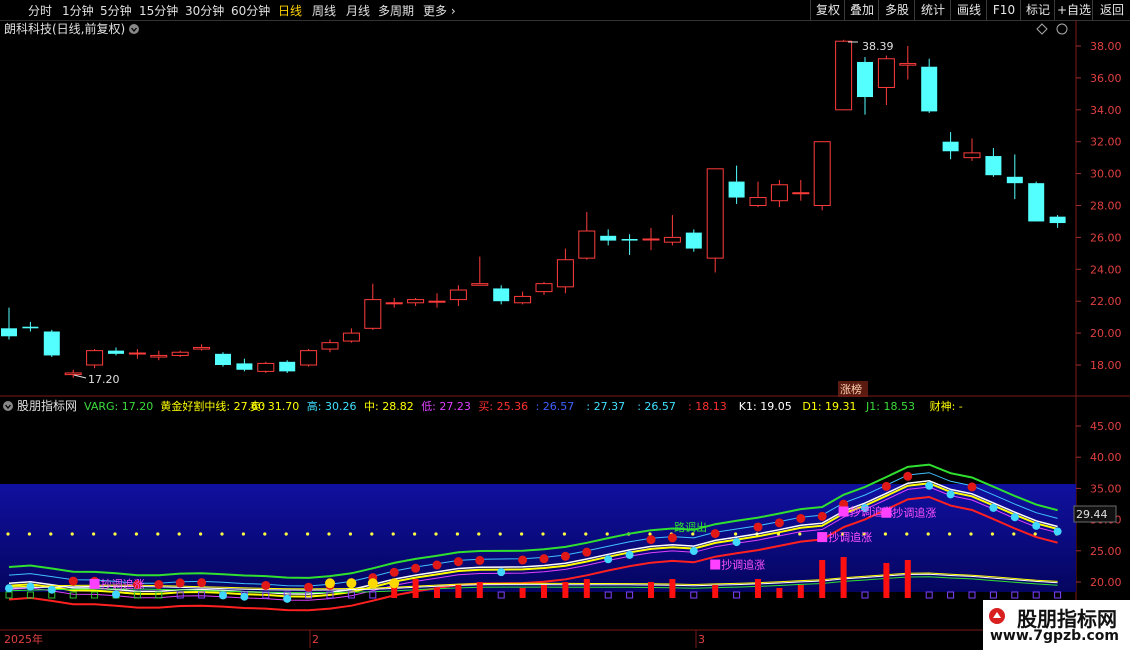  I want to click on toolbar-button-3: 统计, so click(932, 10).